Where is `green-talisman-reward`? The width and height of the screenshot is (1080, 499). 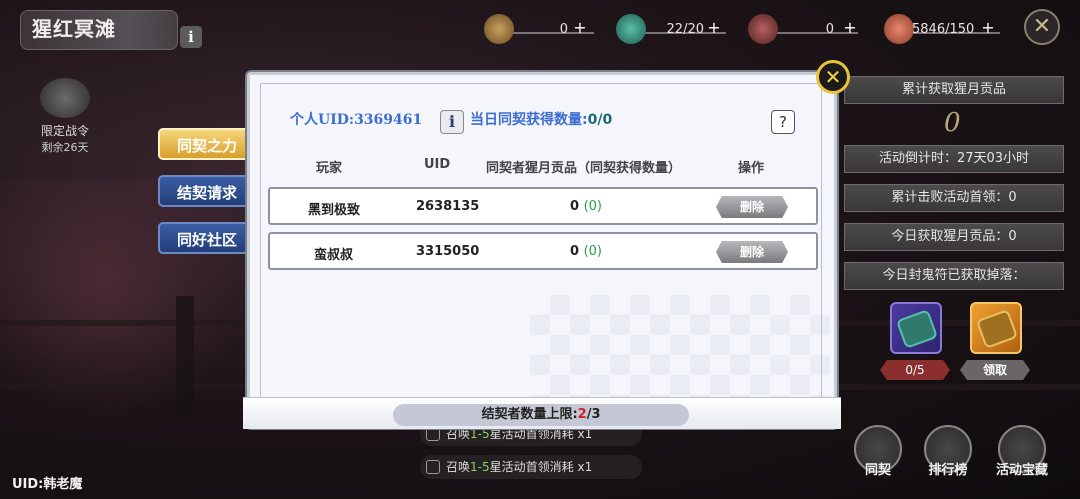 green-talisman-reward is located at coordinates (916, 328).